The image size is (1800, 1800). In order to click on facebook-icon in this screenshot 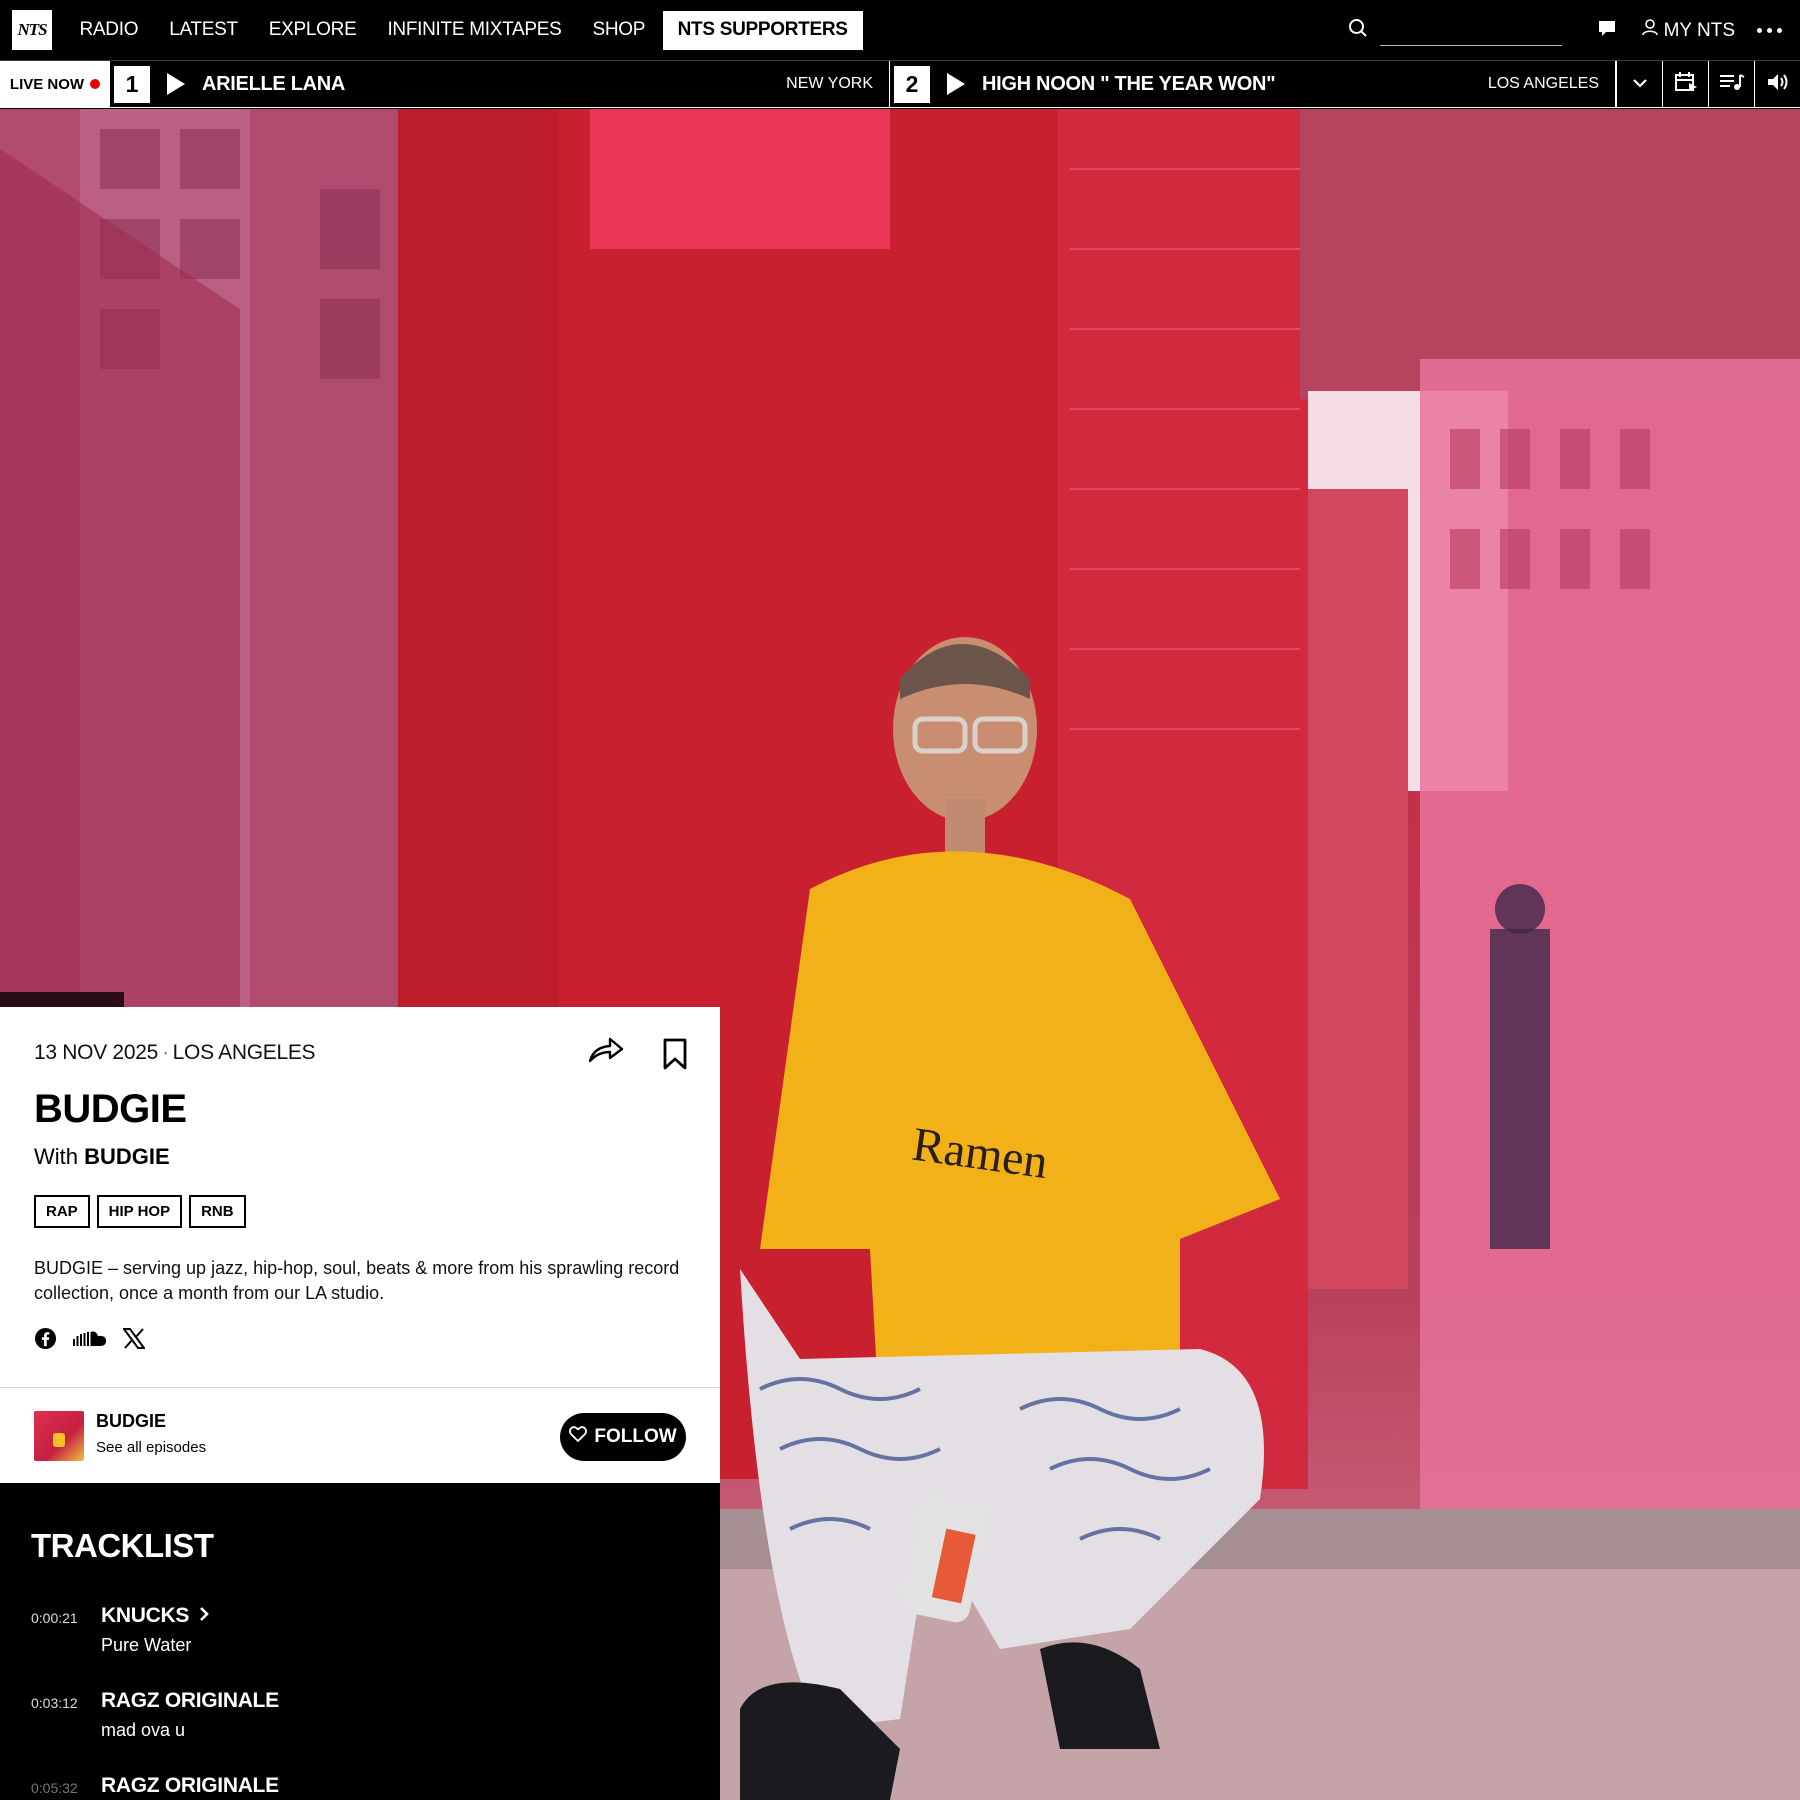, I will do `click(45, 1341)`.